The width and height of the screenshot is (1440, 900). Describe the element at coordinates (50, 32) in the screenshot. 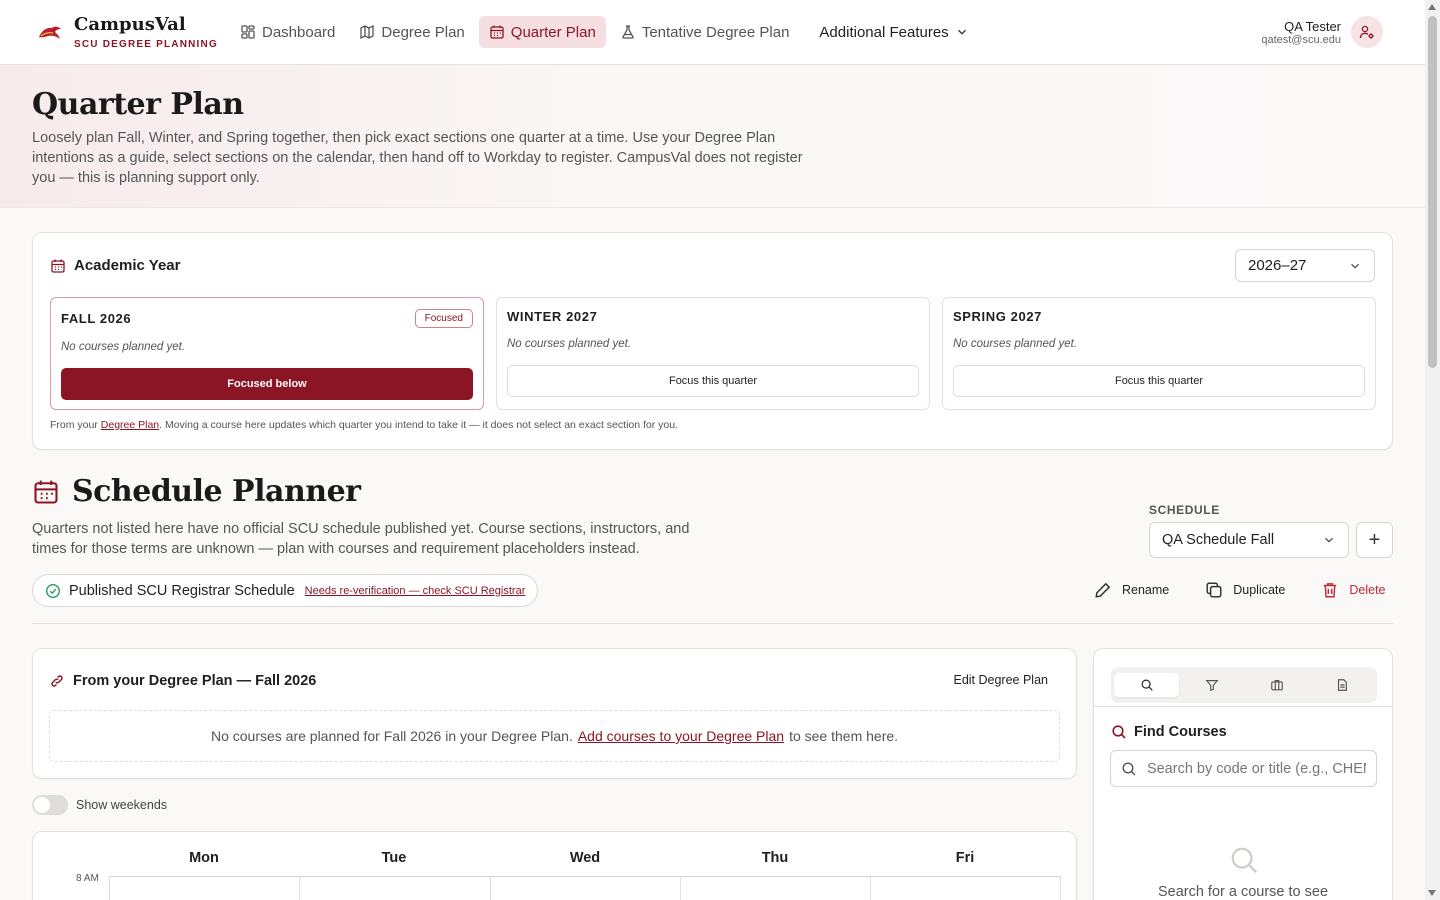

I see `bronco-logo-icon` at that location.